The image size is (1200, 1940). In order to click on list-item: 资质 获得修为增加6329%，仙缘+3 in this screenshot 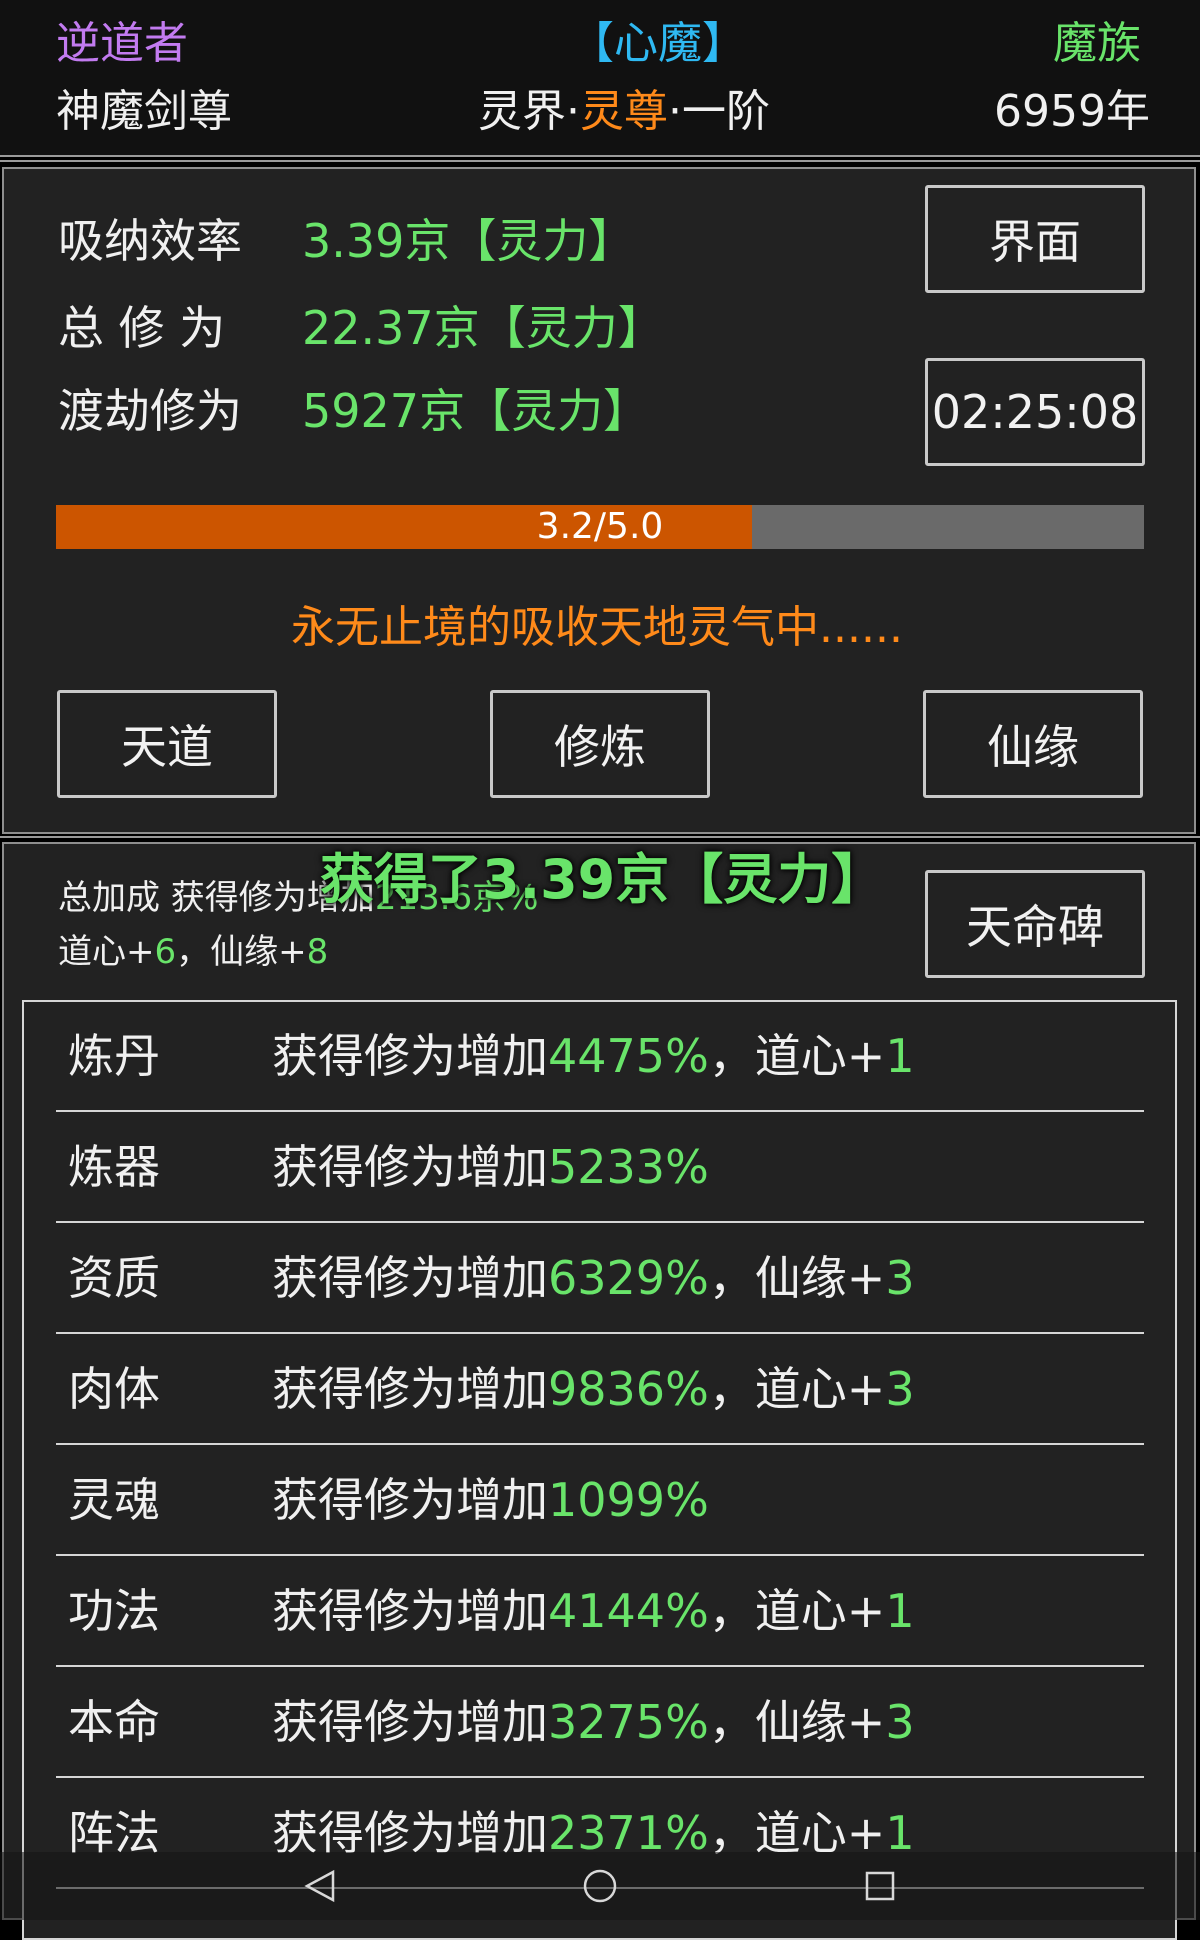, I will do `click(600, 1279)`.